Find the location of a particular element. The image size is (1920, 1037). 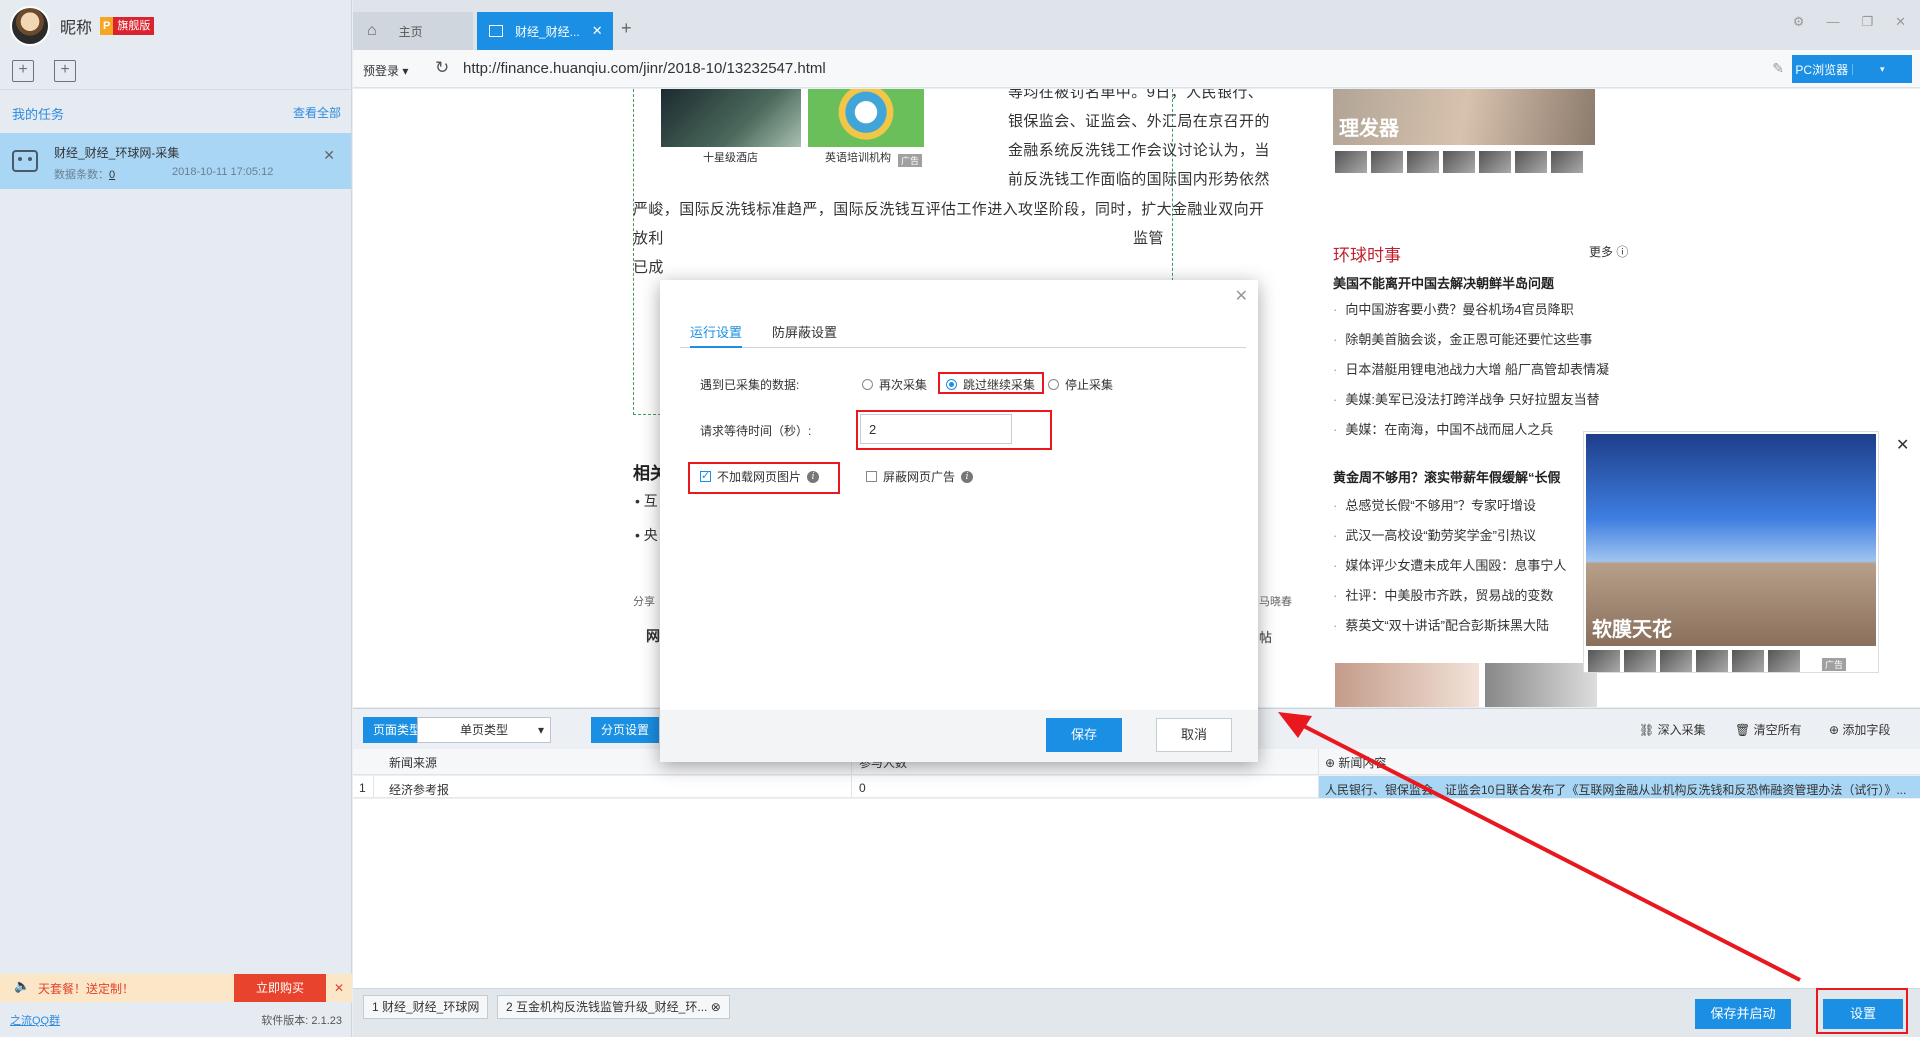

news-item: 美媒:美军已没法打跨洋战争 只好拉盟友当替 is located at coordinates (1466, 398).